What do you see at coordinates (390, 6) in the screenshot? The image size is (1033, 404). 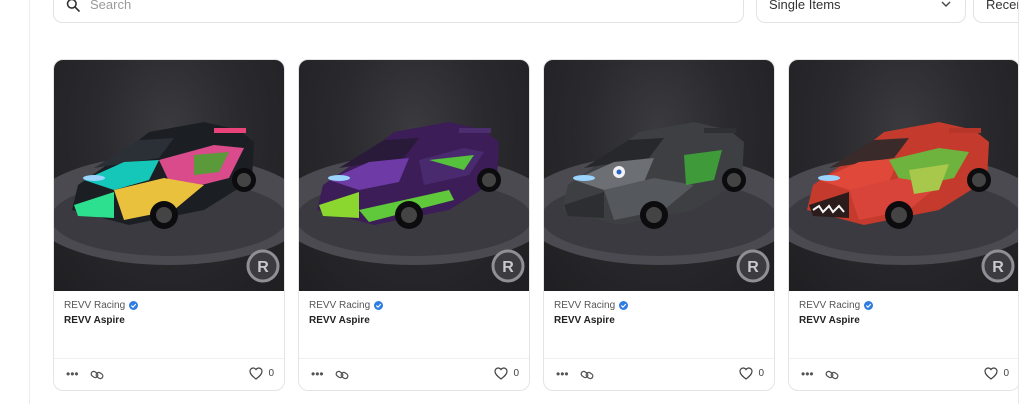 I see `search-input` at bounding box center [390, 6].